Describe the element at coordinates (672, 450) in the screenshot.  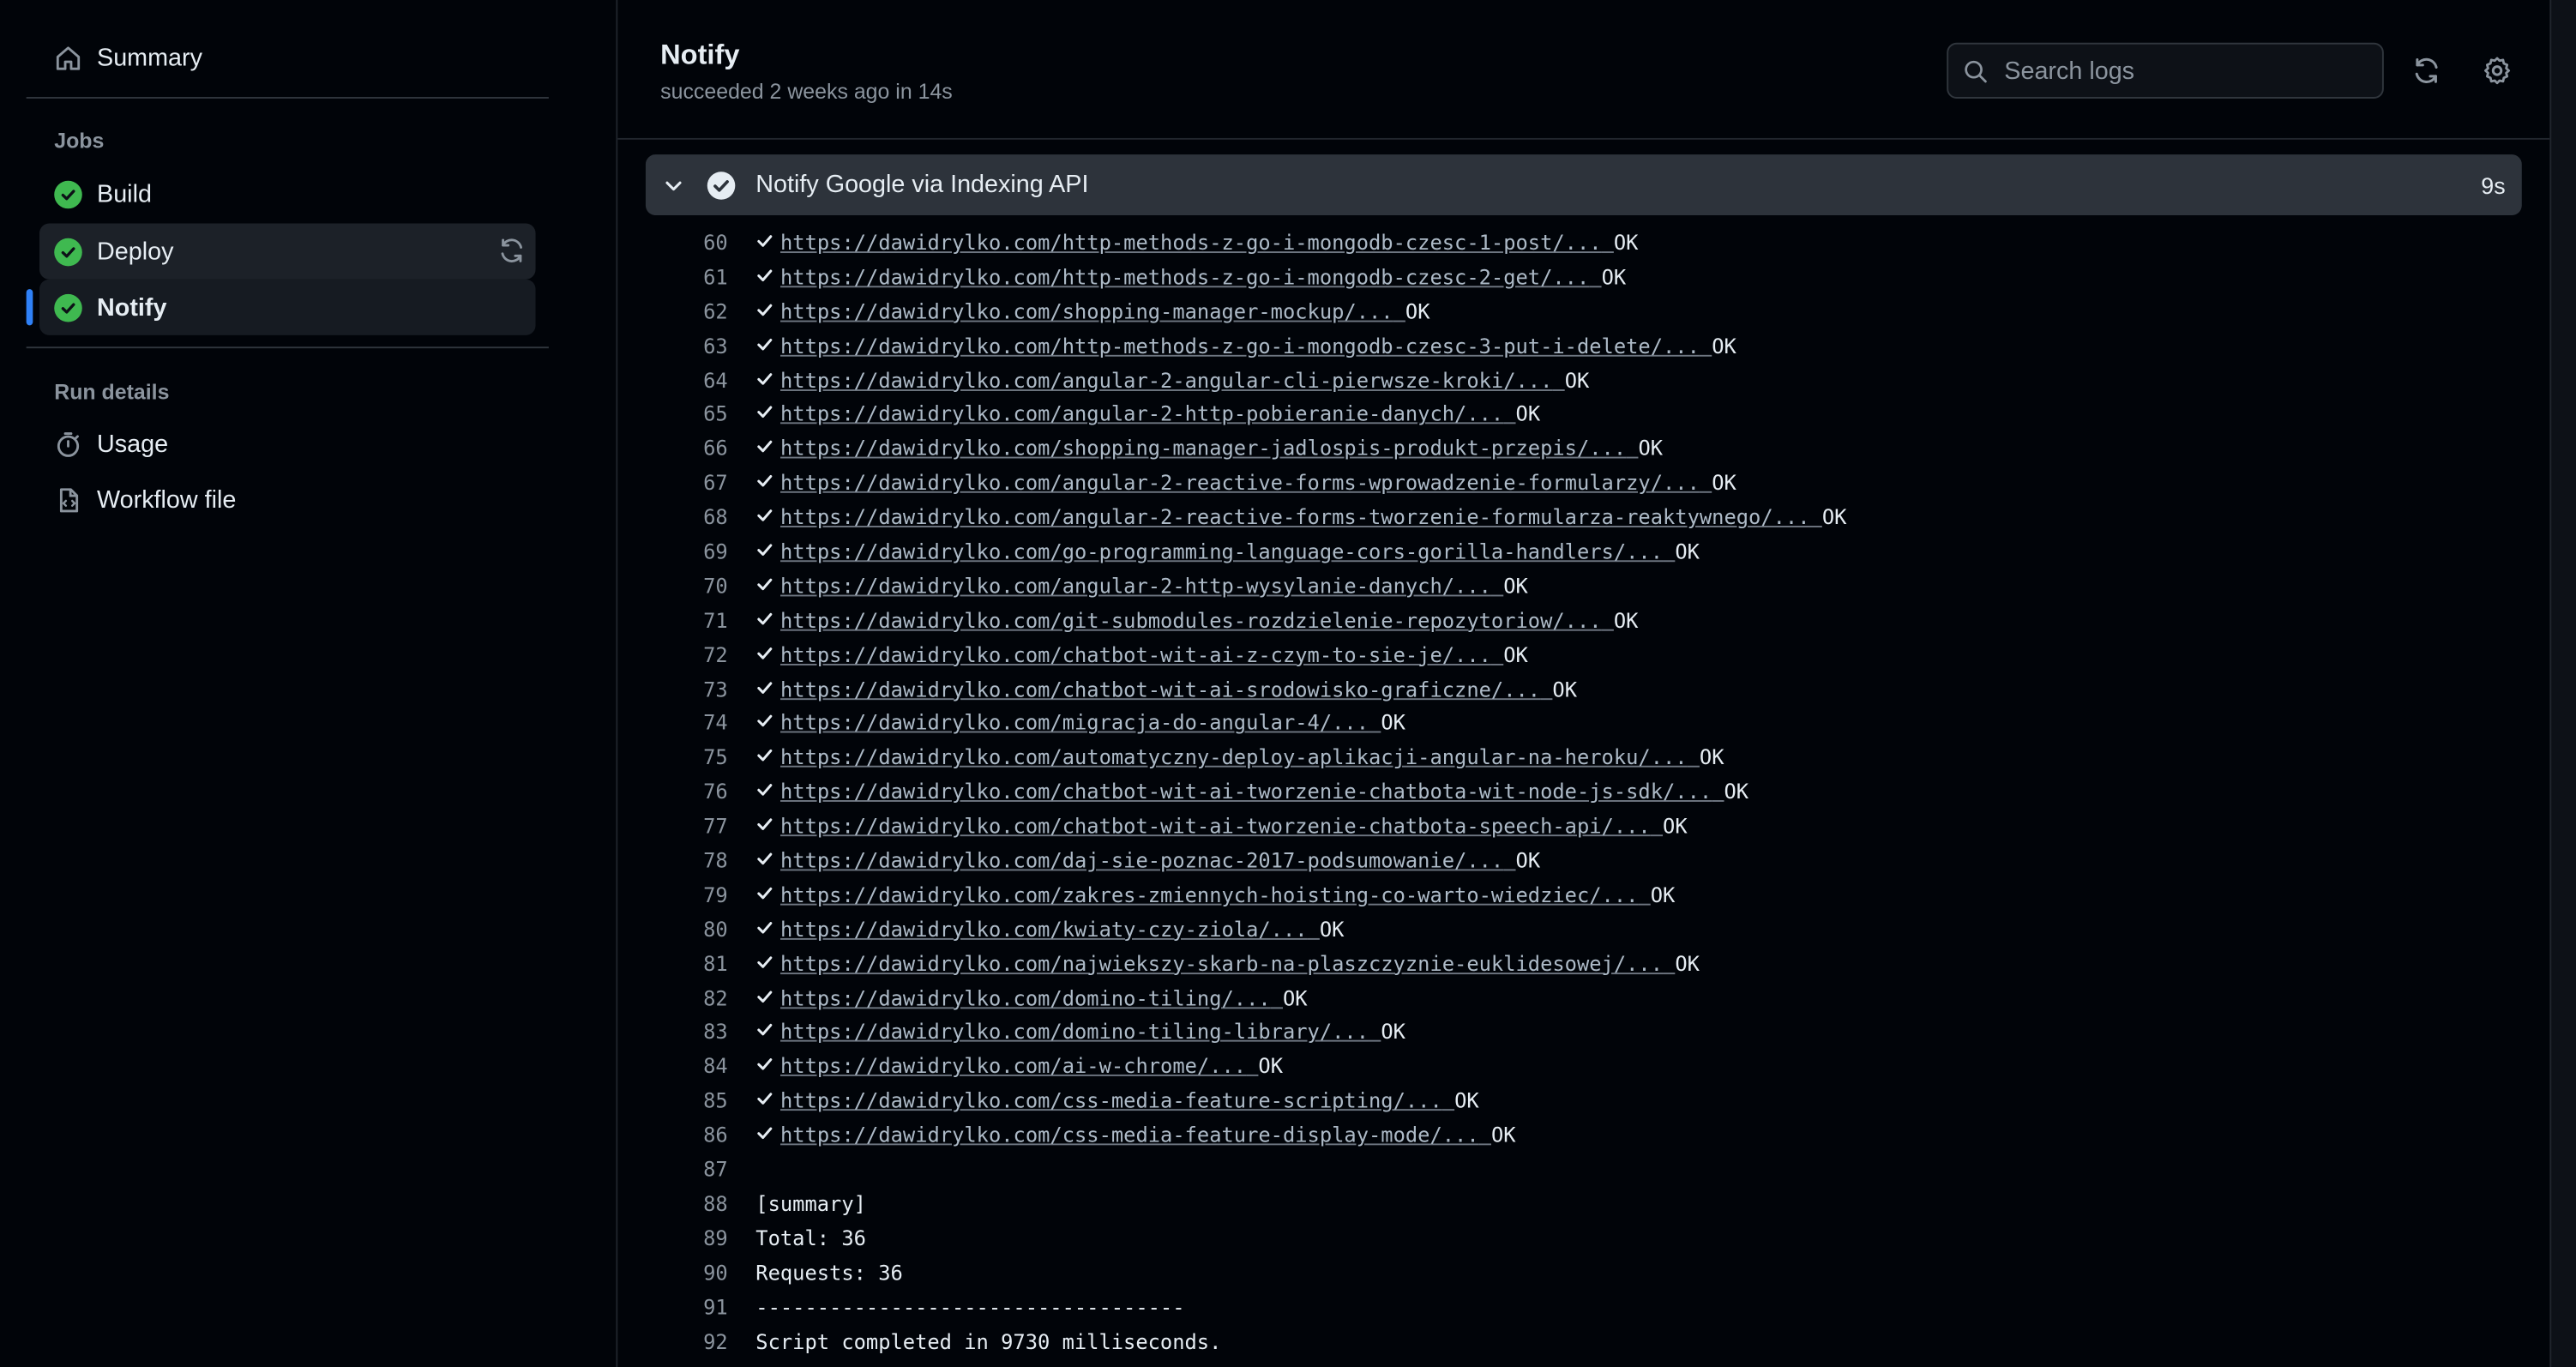
I see `line-number: 66` at that location.